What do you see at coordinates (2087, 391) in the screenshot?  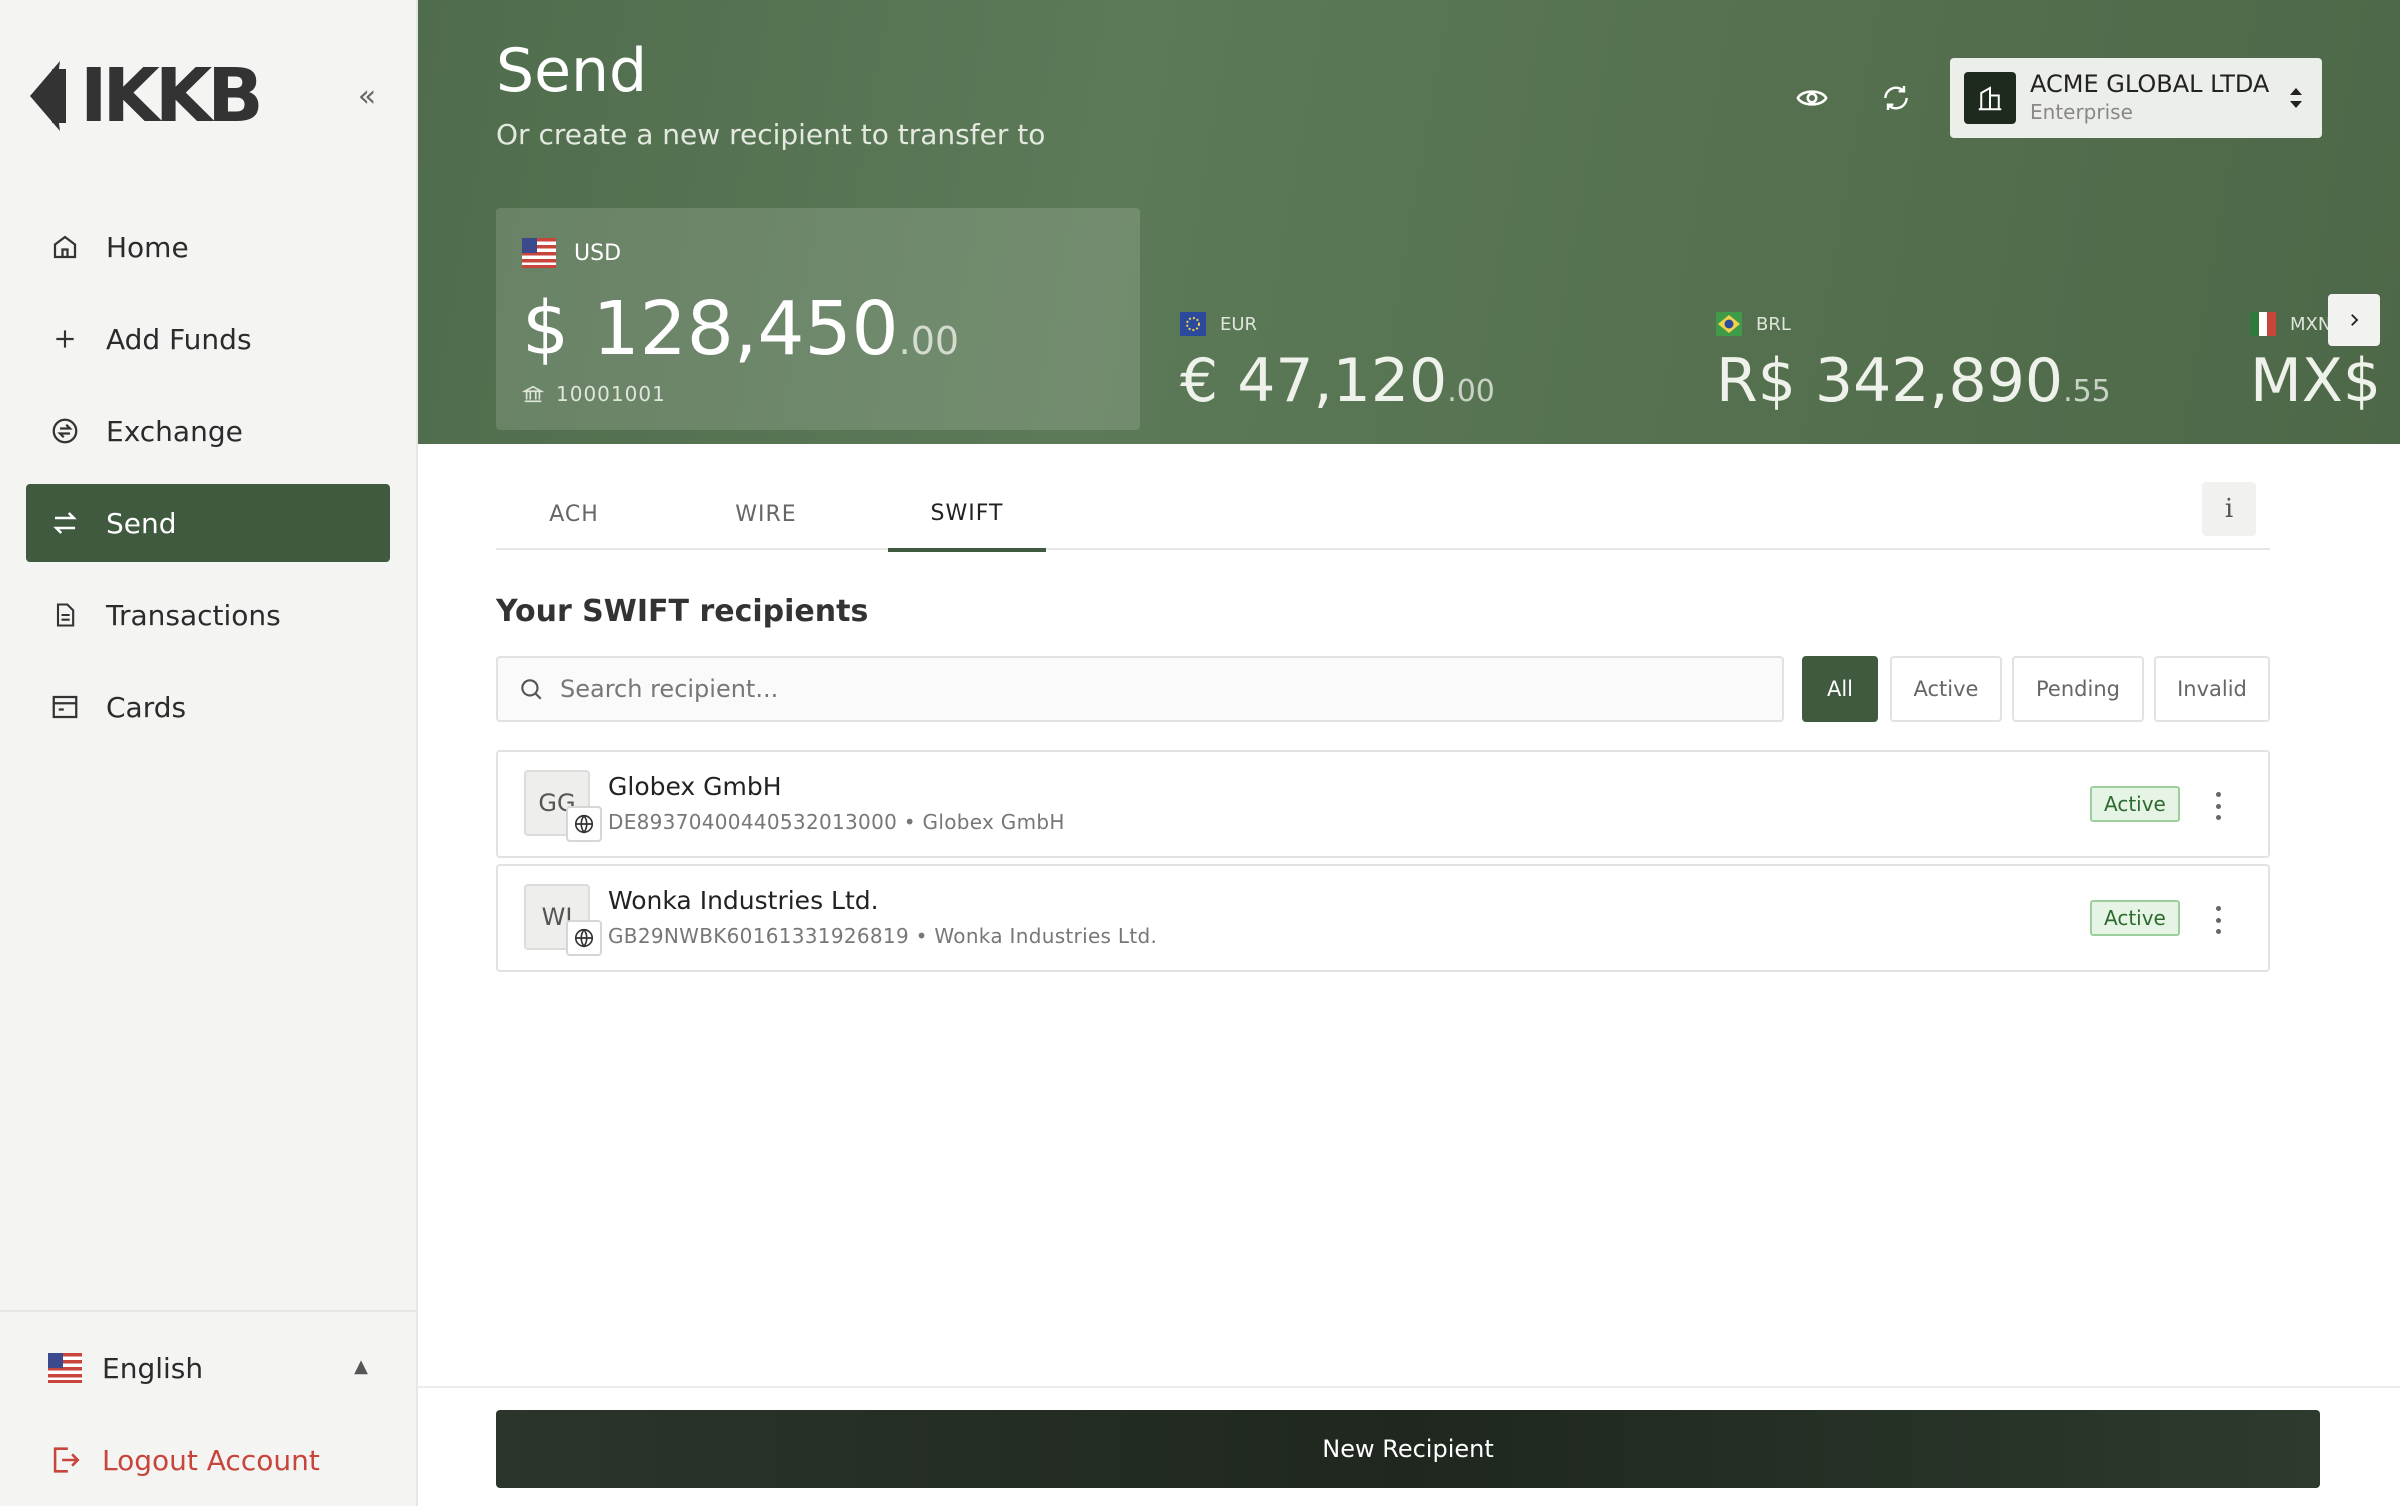 I see `balance-decimals: .55` at bounding box center [2087, 391].